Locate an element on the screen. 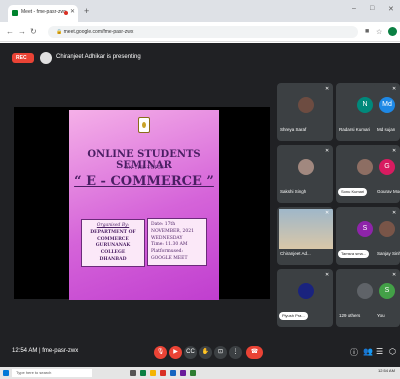 The width and height of the screenshot is (400, 379). participant-name: Md sujan is located at coordinates (386, 129).